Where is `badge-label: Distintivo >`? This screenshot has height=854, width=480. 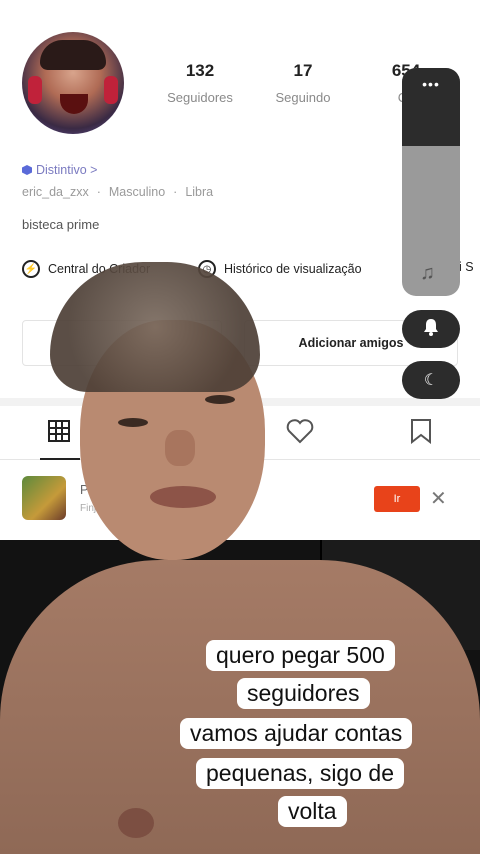 badge-label: Distintivo > is located at coordinates (67, 170).